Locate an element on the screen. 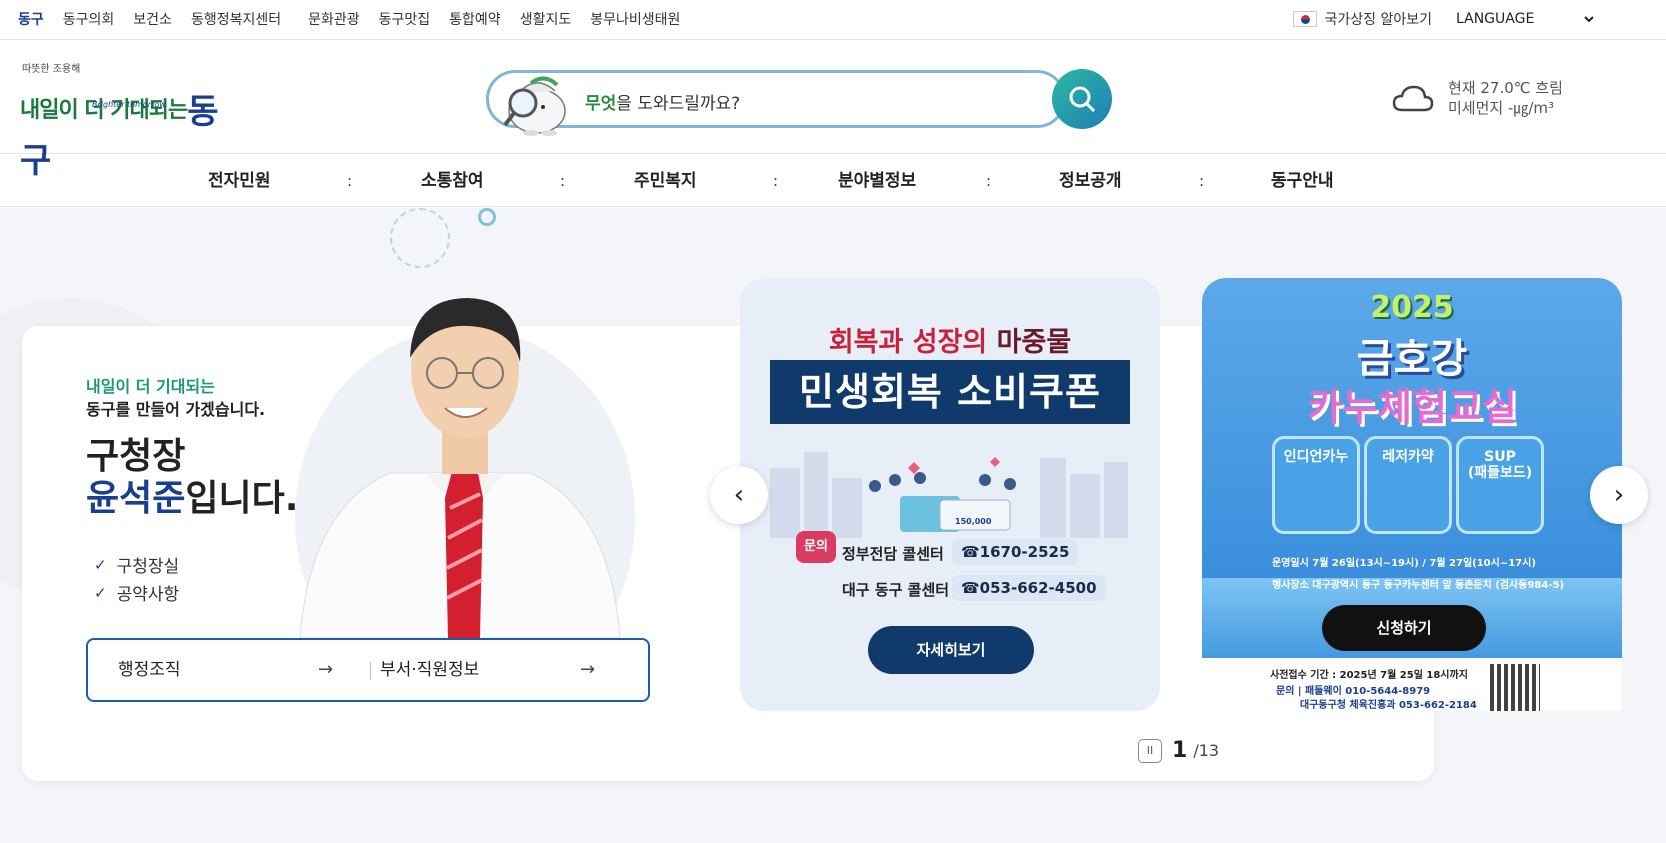  weather-text: 현재 27.0℃ 흐림 미세먼지 -㎍/m³ is located at coordinates (1505, 98).